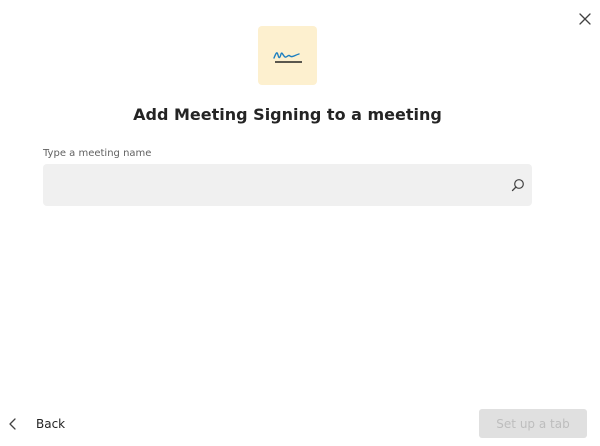  I want to click on search-icon, so click(518, 185).